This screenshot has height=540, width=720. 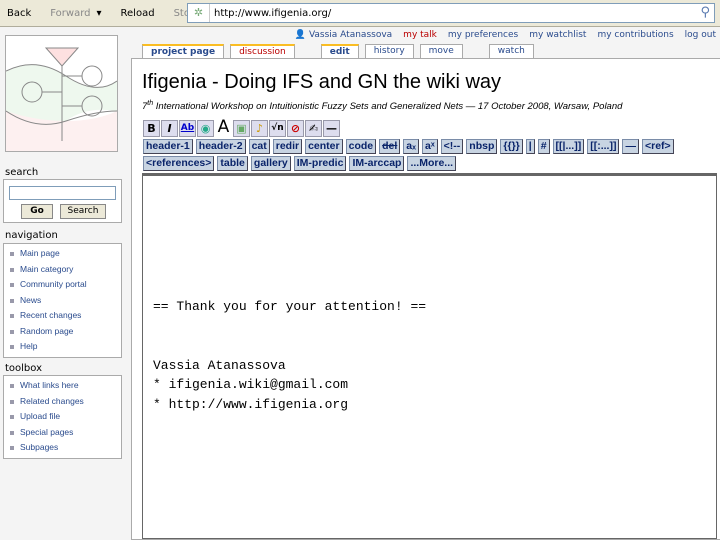 I want to click on forward-button: Forward, so click(x=70, y=13).